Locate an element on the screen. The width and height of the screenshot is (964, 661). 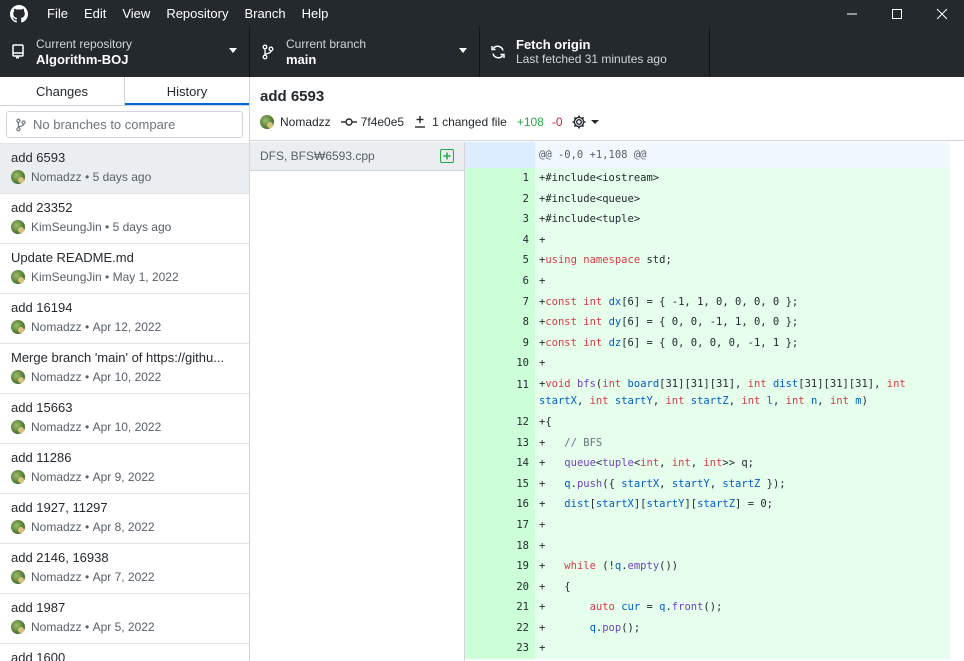
diff-line: 13 + // BFS is located at coordinates (707, 443).